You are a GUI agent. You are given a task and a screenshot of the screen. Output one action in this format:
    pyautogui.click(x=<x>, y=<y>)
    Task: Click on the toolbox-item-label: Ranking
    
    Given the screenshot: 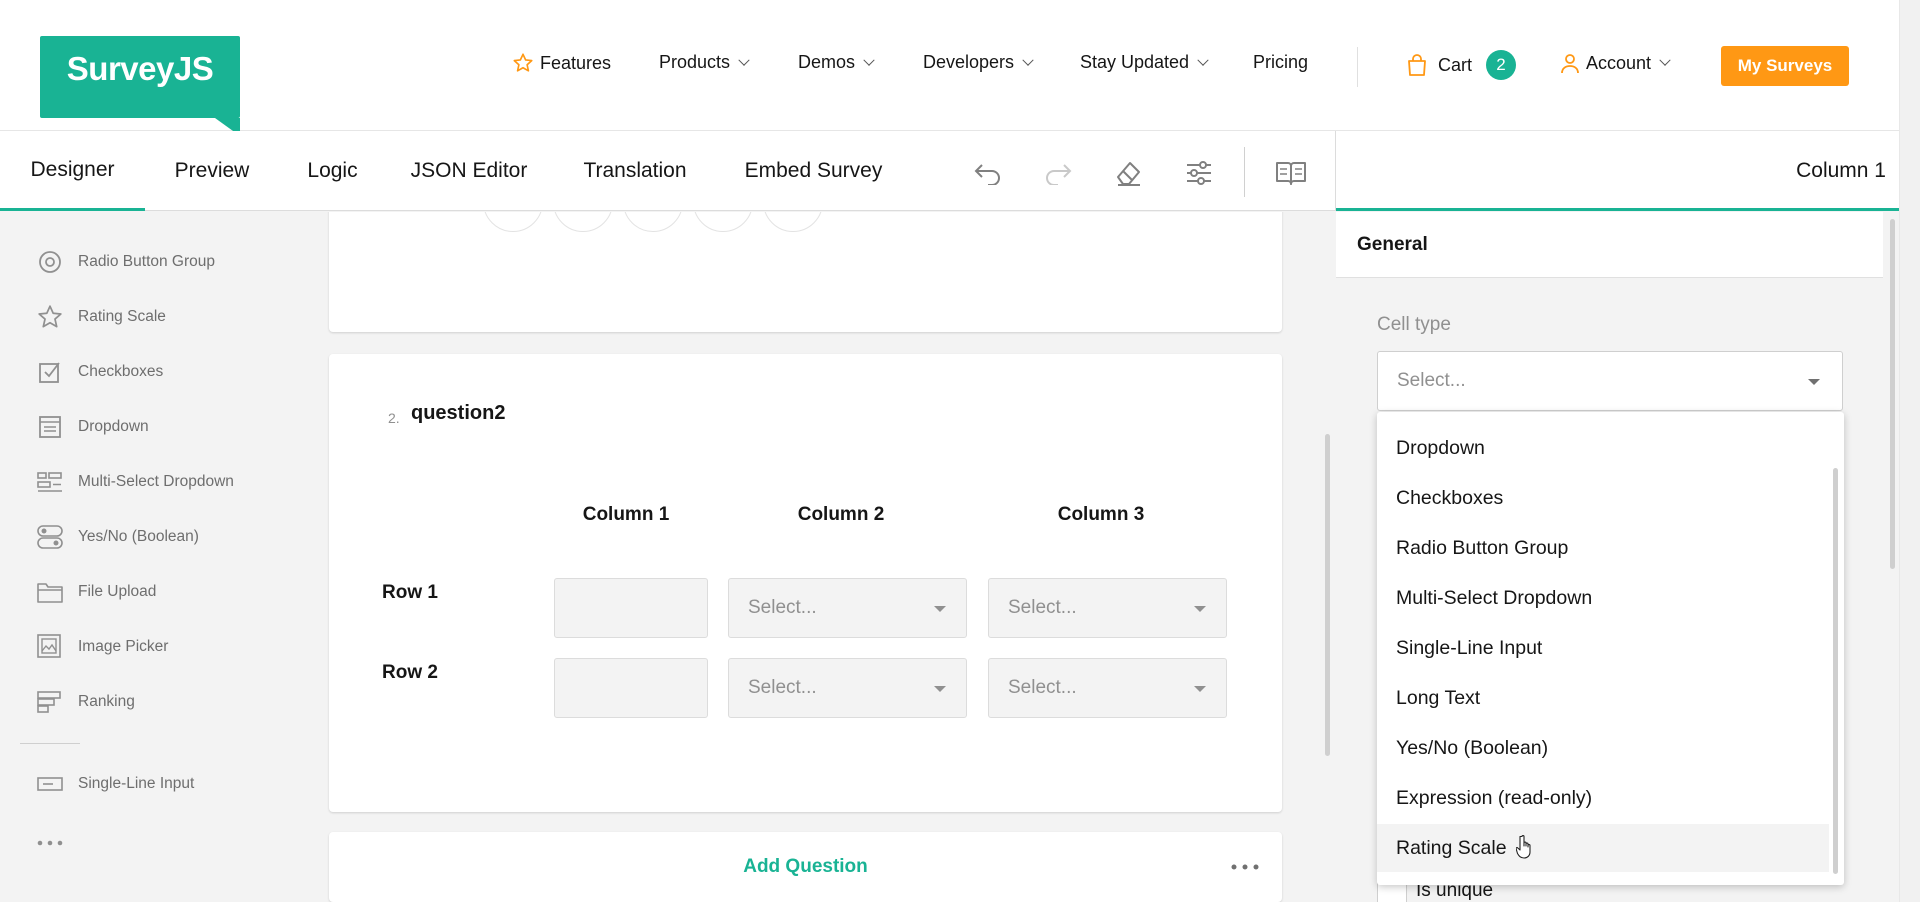 What is the action you would take?
    pyautogui.click(x=106, y=701)
    